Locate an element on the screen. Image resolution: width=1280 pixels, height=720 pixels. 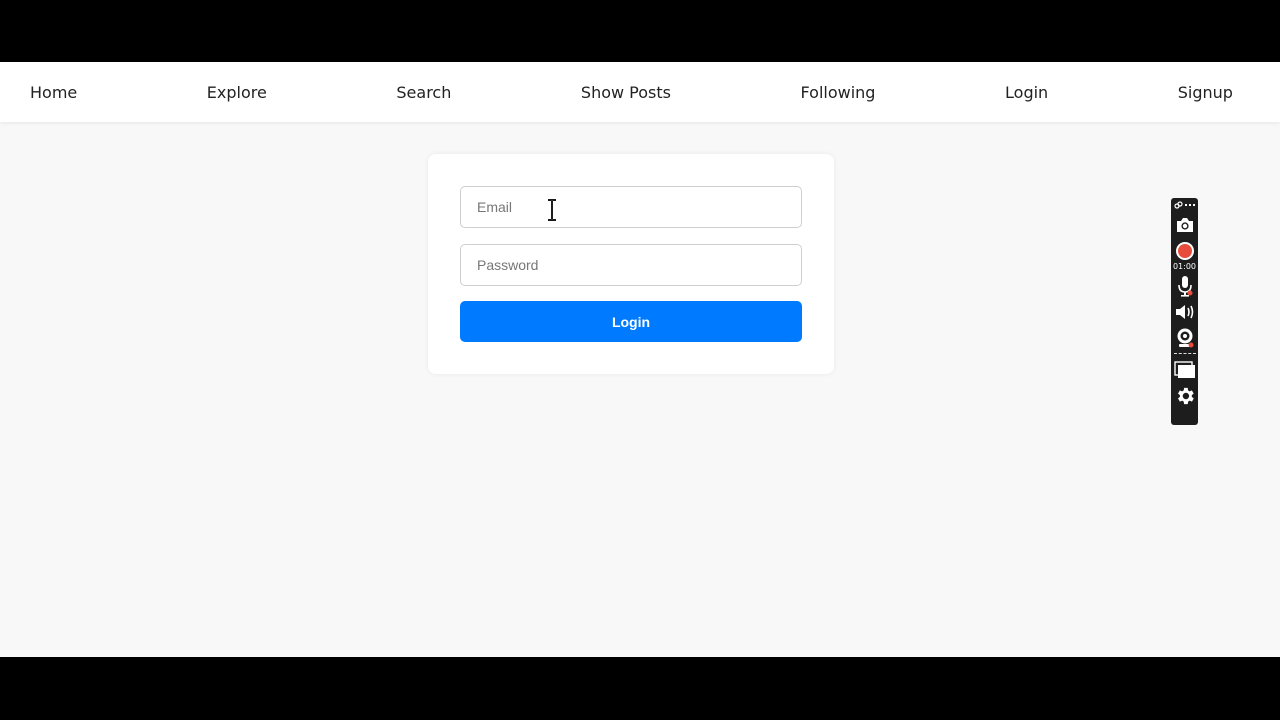
microphone-button is located at coordinates (1185, 286).